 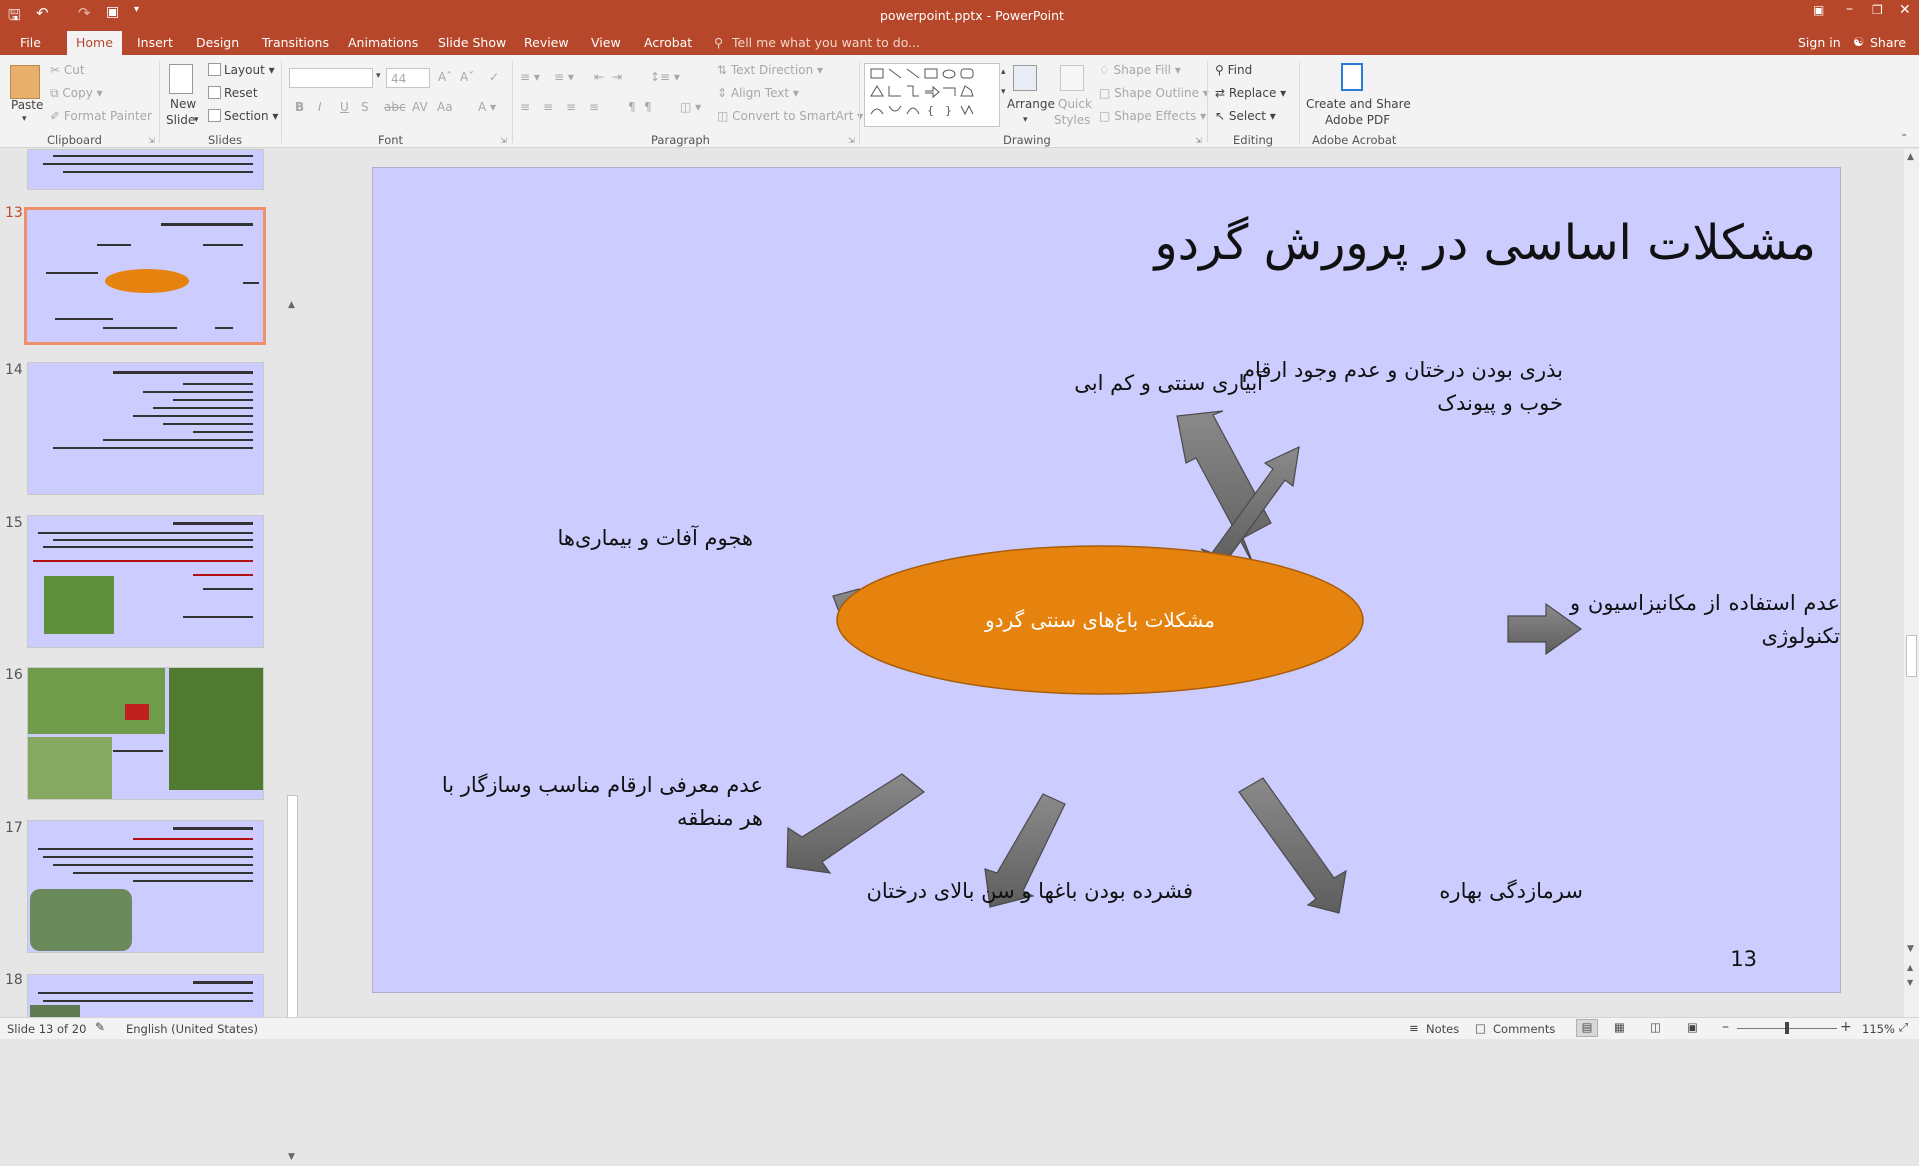 I want to click on tab-home: Home, so click(x=94, y=43).